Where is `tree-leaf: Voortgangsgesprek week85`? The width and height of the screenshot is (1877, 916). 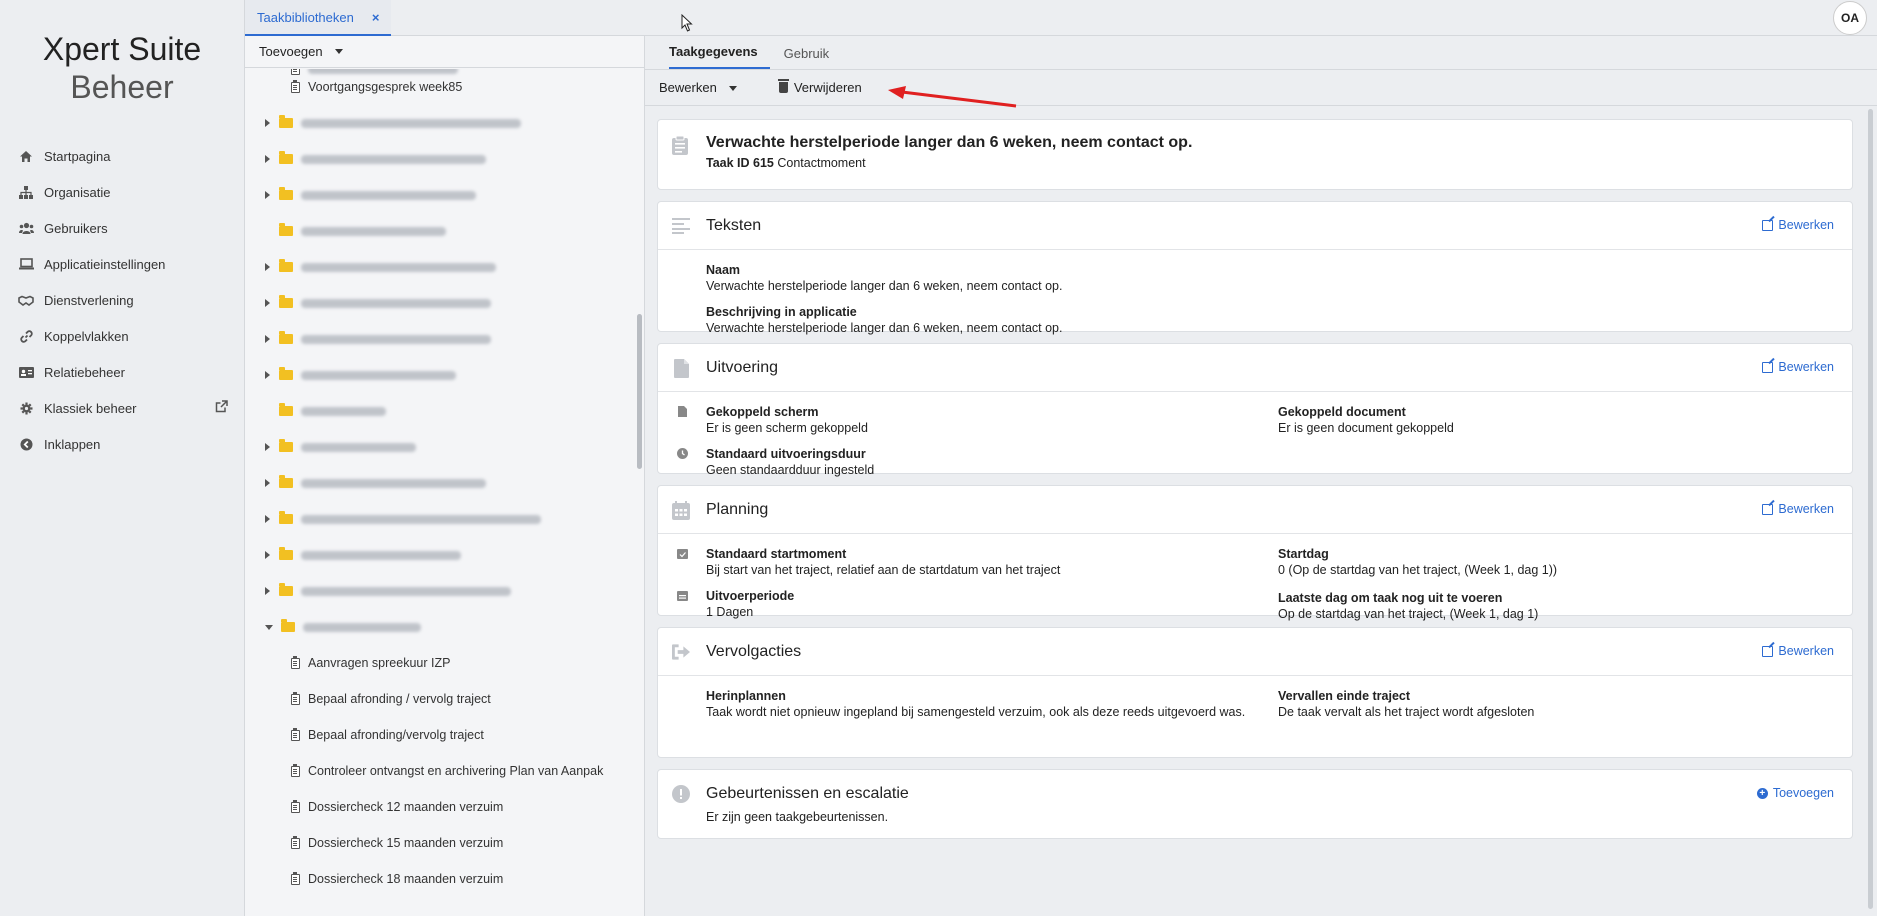 tree-leaf: Voortgangsgesprek week85 is located at coordinates (376, 87).